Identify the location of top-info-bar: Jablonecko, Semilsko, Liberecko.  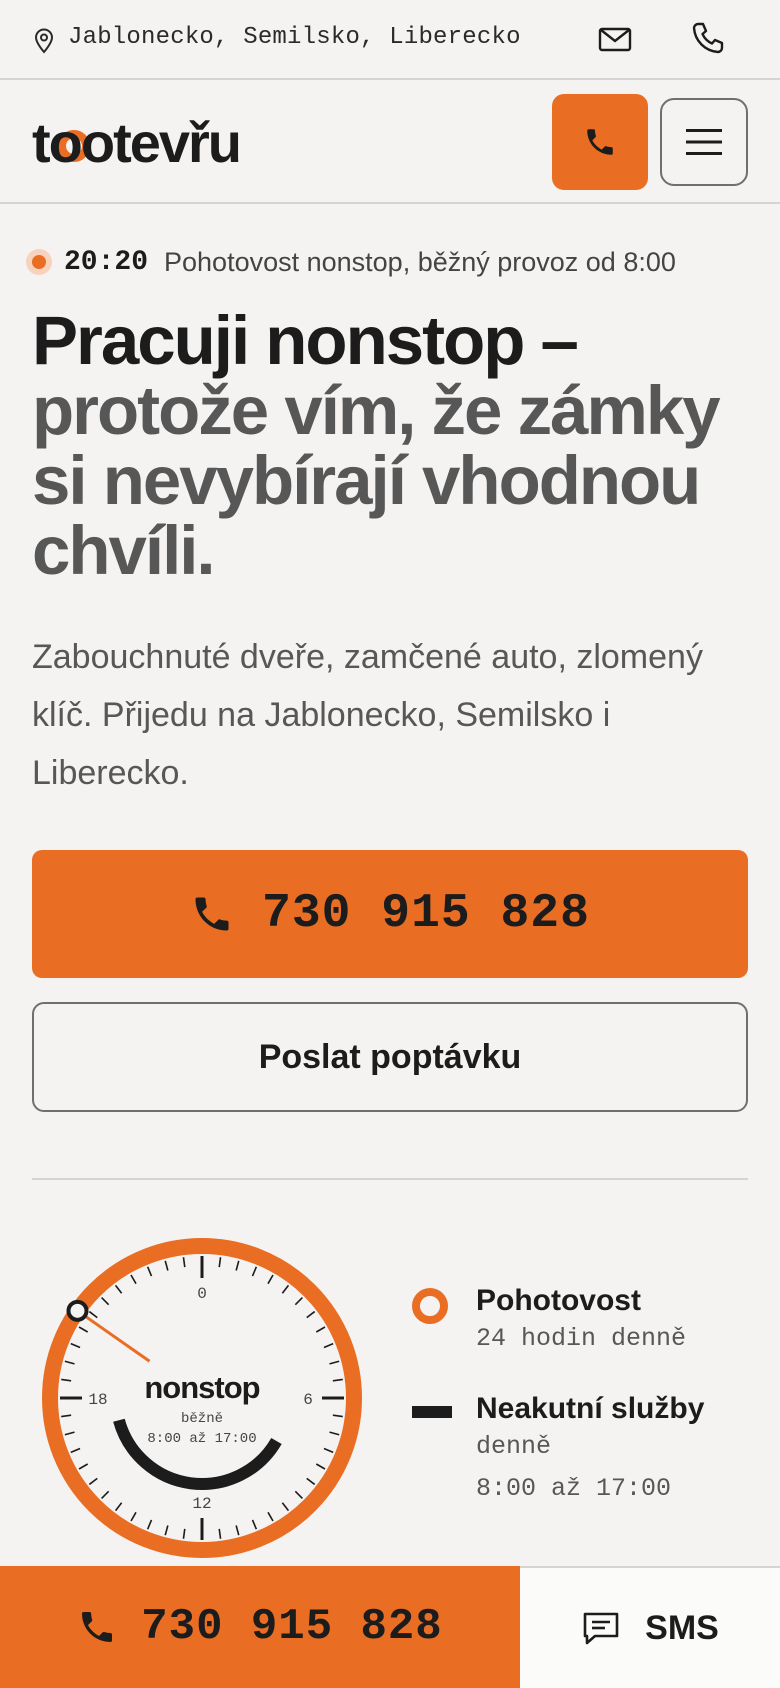
(390, 40).